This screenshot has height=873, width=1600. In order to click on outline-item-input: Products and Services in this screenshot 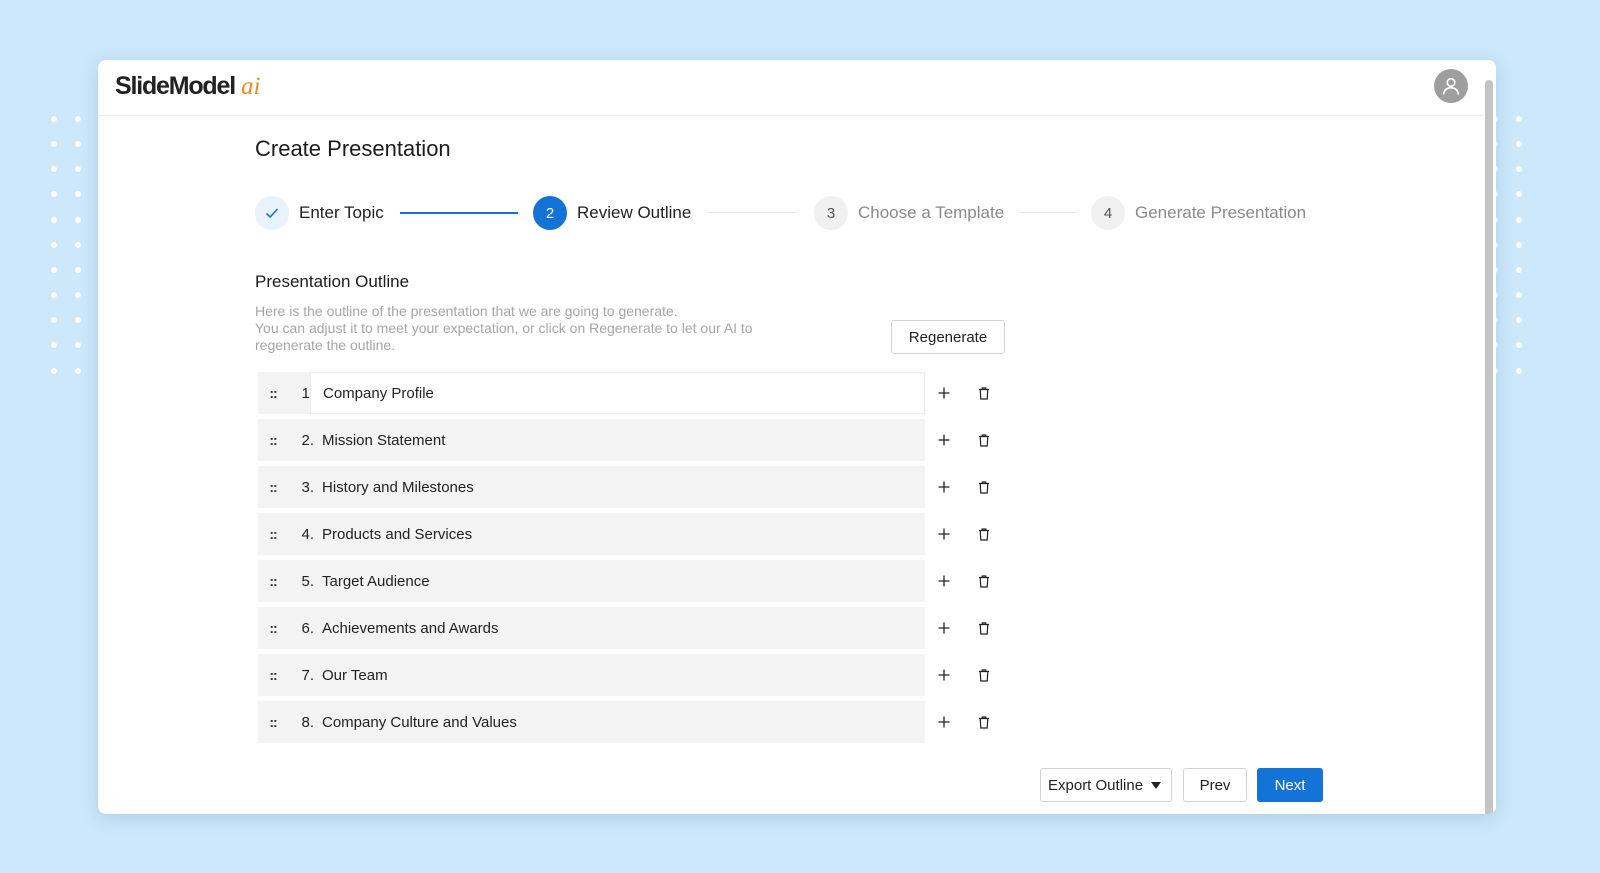, I will do `click(617, 534)`.